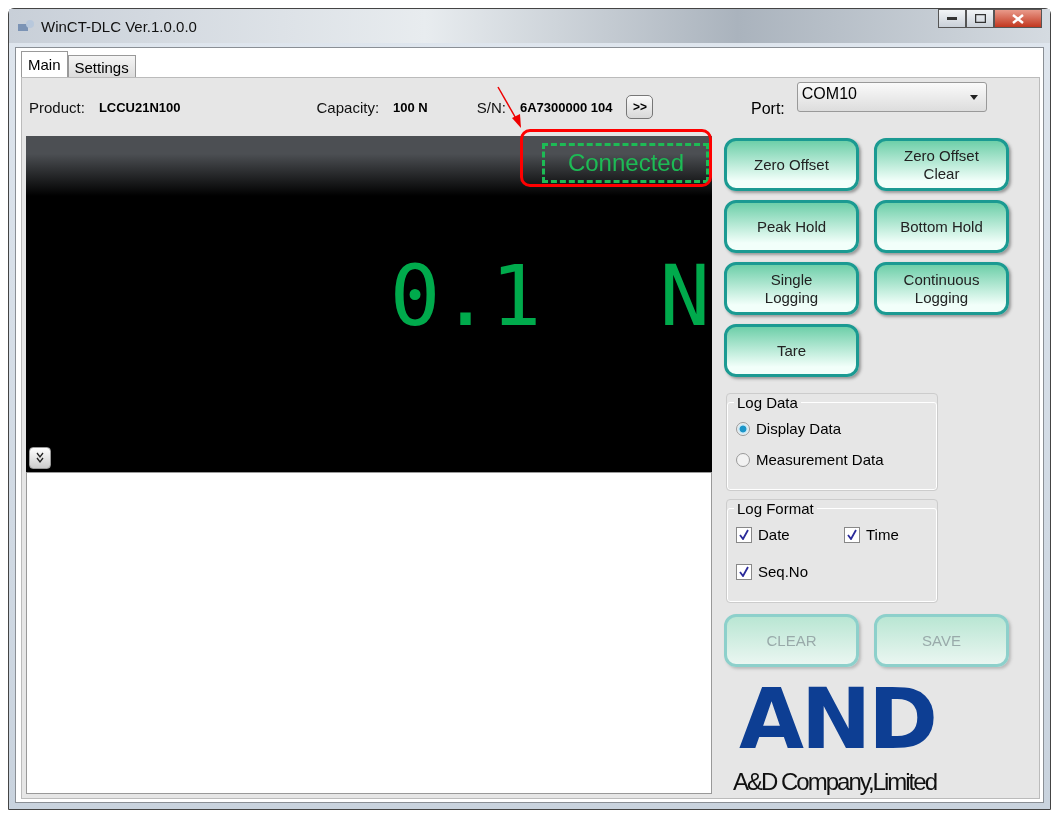 This screenshot has width=1057, height=817. What do you see at coordinates (791, 164) in the screenshot?
I see `command-button: Zero Offset` at bounding box center [791, 164].